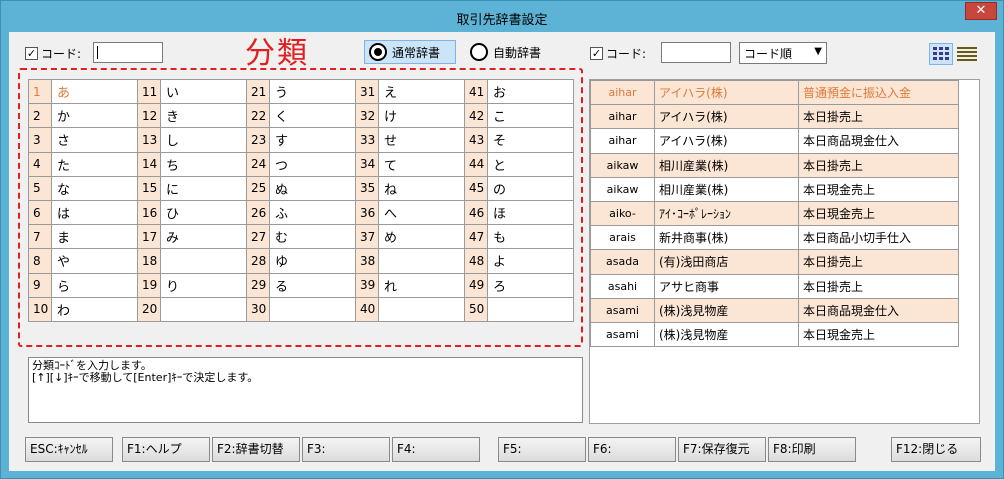  Describe the element at coordinates (258, 212) in the screenshot. I see `grid-cell-code: 26` at that location.